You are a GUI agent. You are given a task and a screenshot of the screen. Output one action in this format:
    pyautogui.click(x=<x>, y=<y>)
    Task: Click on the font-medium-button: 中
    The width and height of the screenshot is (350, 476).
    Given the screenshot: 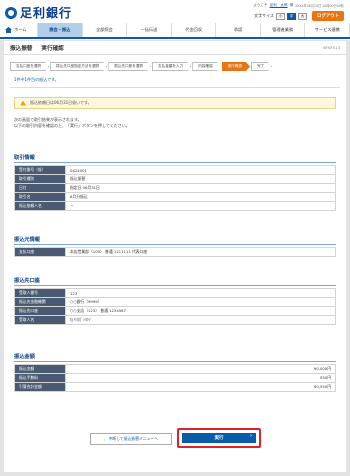 What is the action you would take?
    pyautogui.click(x=292, y=16)
    